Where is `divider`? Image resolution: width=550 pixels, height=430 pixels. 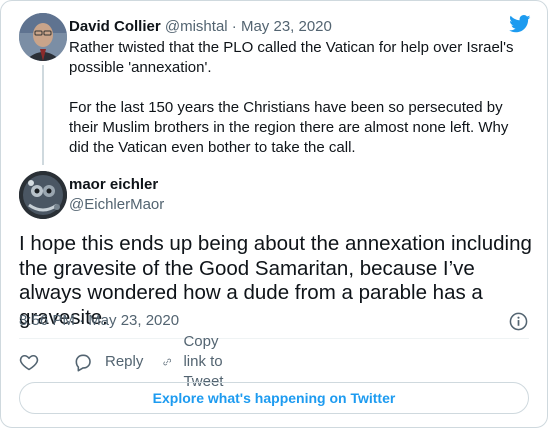
divider is located at coordinates (274, 338).